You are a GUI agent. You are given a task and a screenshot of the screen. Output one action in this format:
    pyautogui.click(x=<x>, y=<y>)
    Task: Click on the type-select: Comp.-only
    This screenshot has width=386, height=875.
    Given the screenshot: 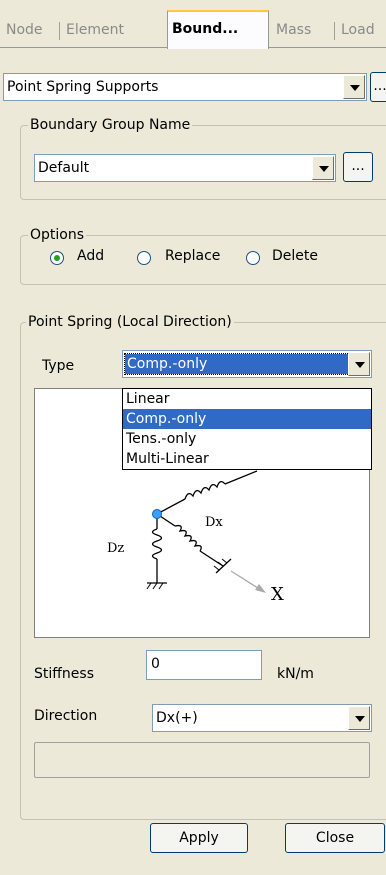 What is the action you would take?
    pyautogui.click(x=247, y=364)
    